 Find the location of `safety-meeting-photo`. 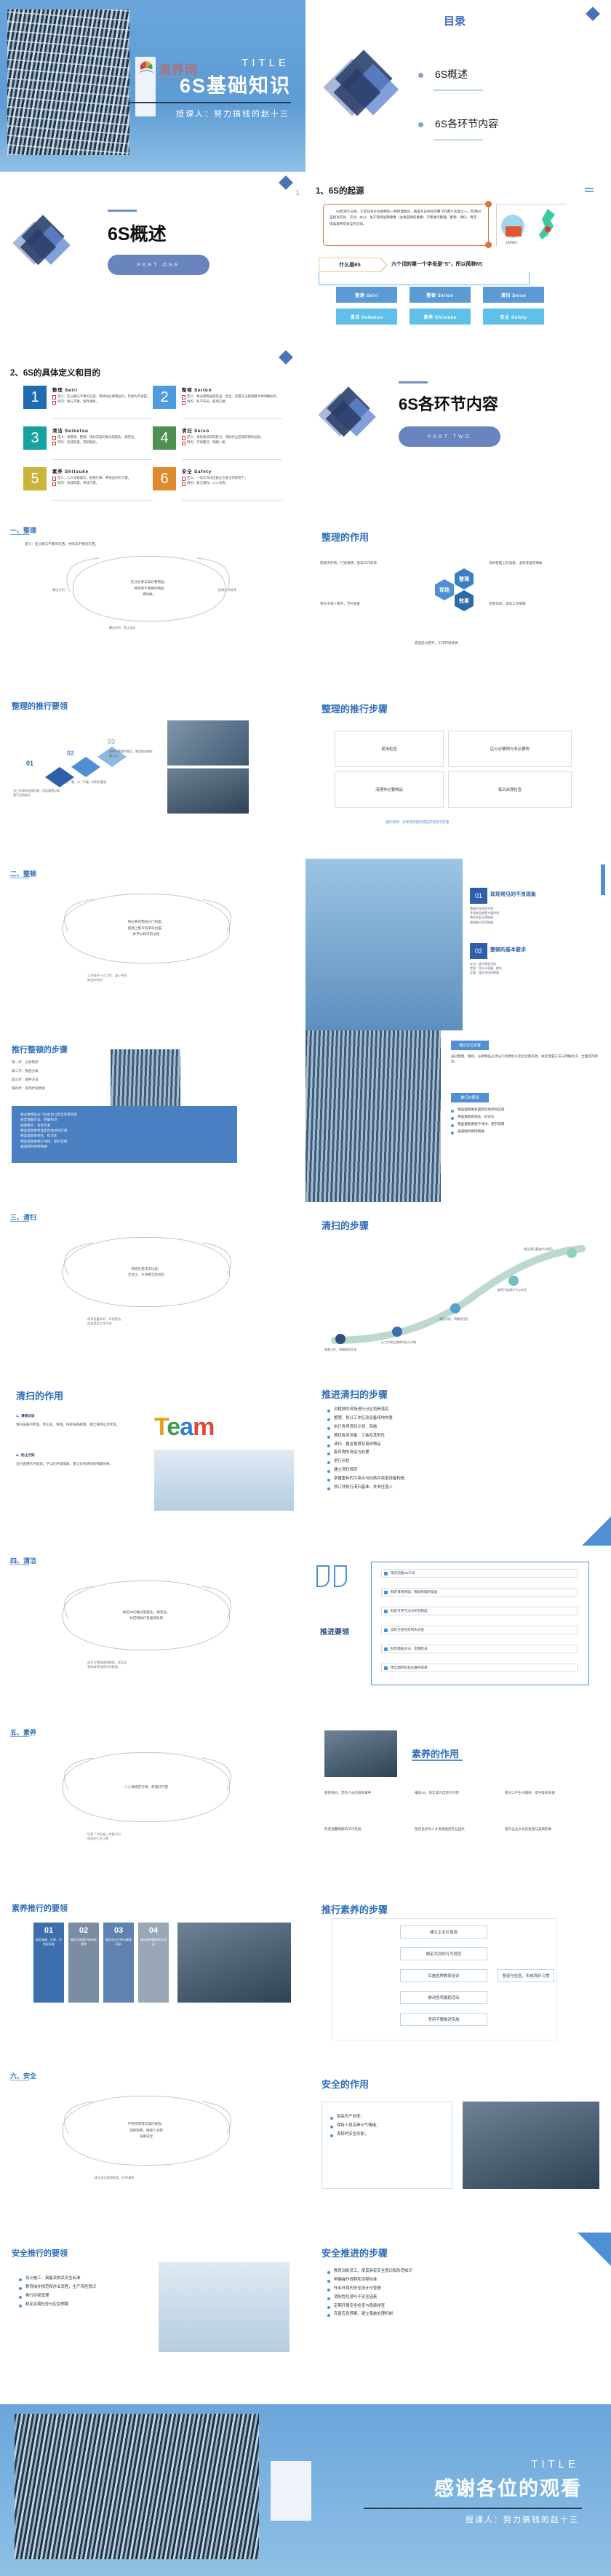

safety-meeting-photo is located at coordinates (531, 2145).